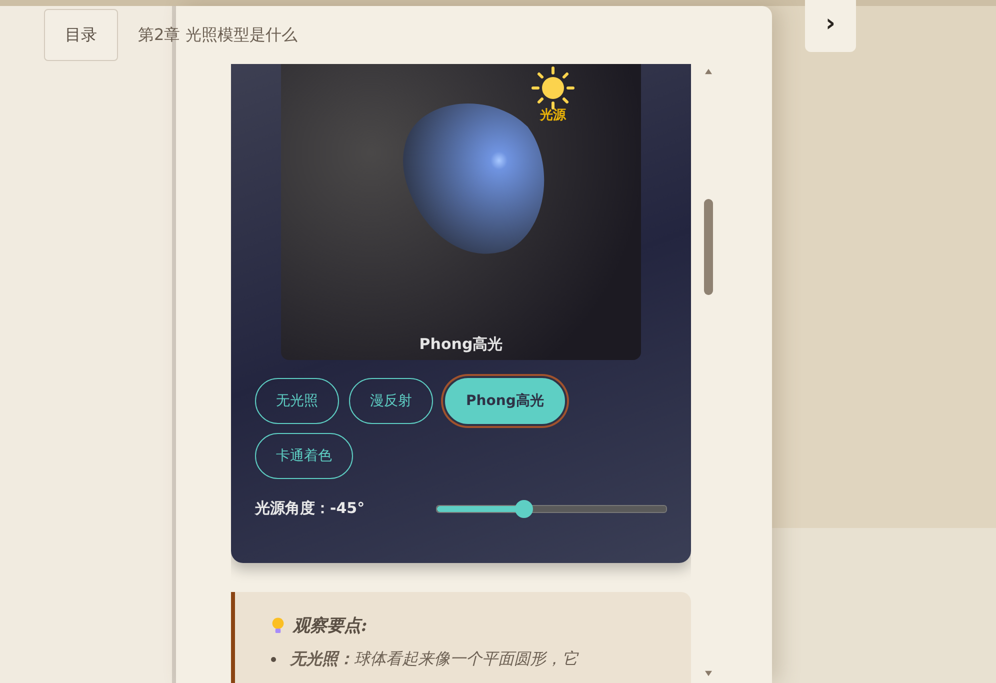 Image resolution: width=996 pixels, height=683 pixels. What do you see at coordinates (551, 509) in the screenshot?
I see `light-angle-slider` at bounding box center [551, 509].